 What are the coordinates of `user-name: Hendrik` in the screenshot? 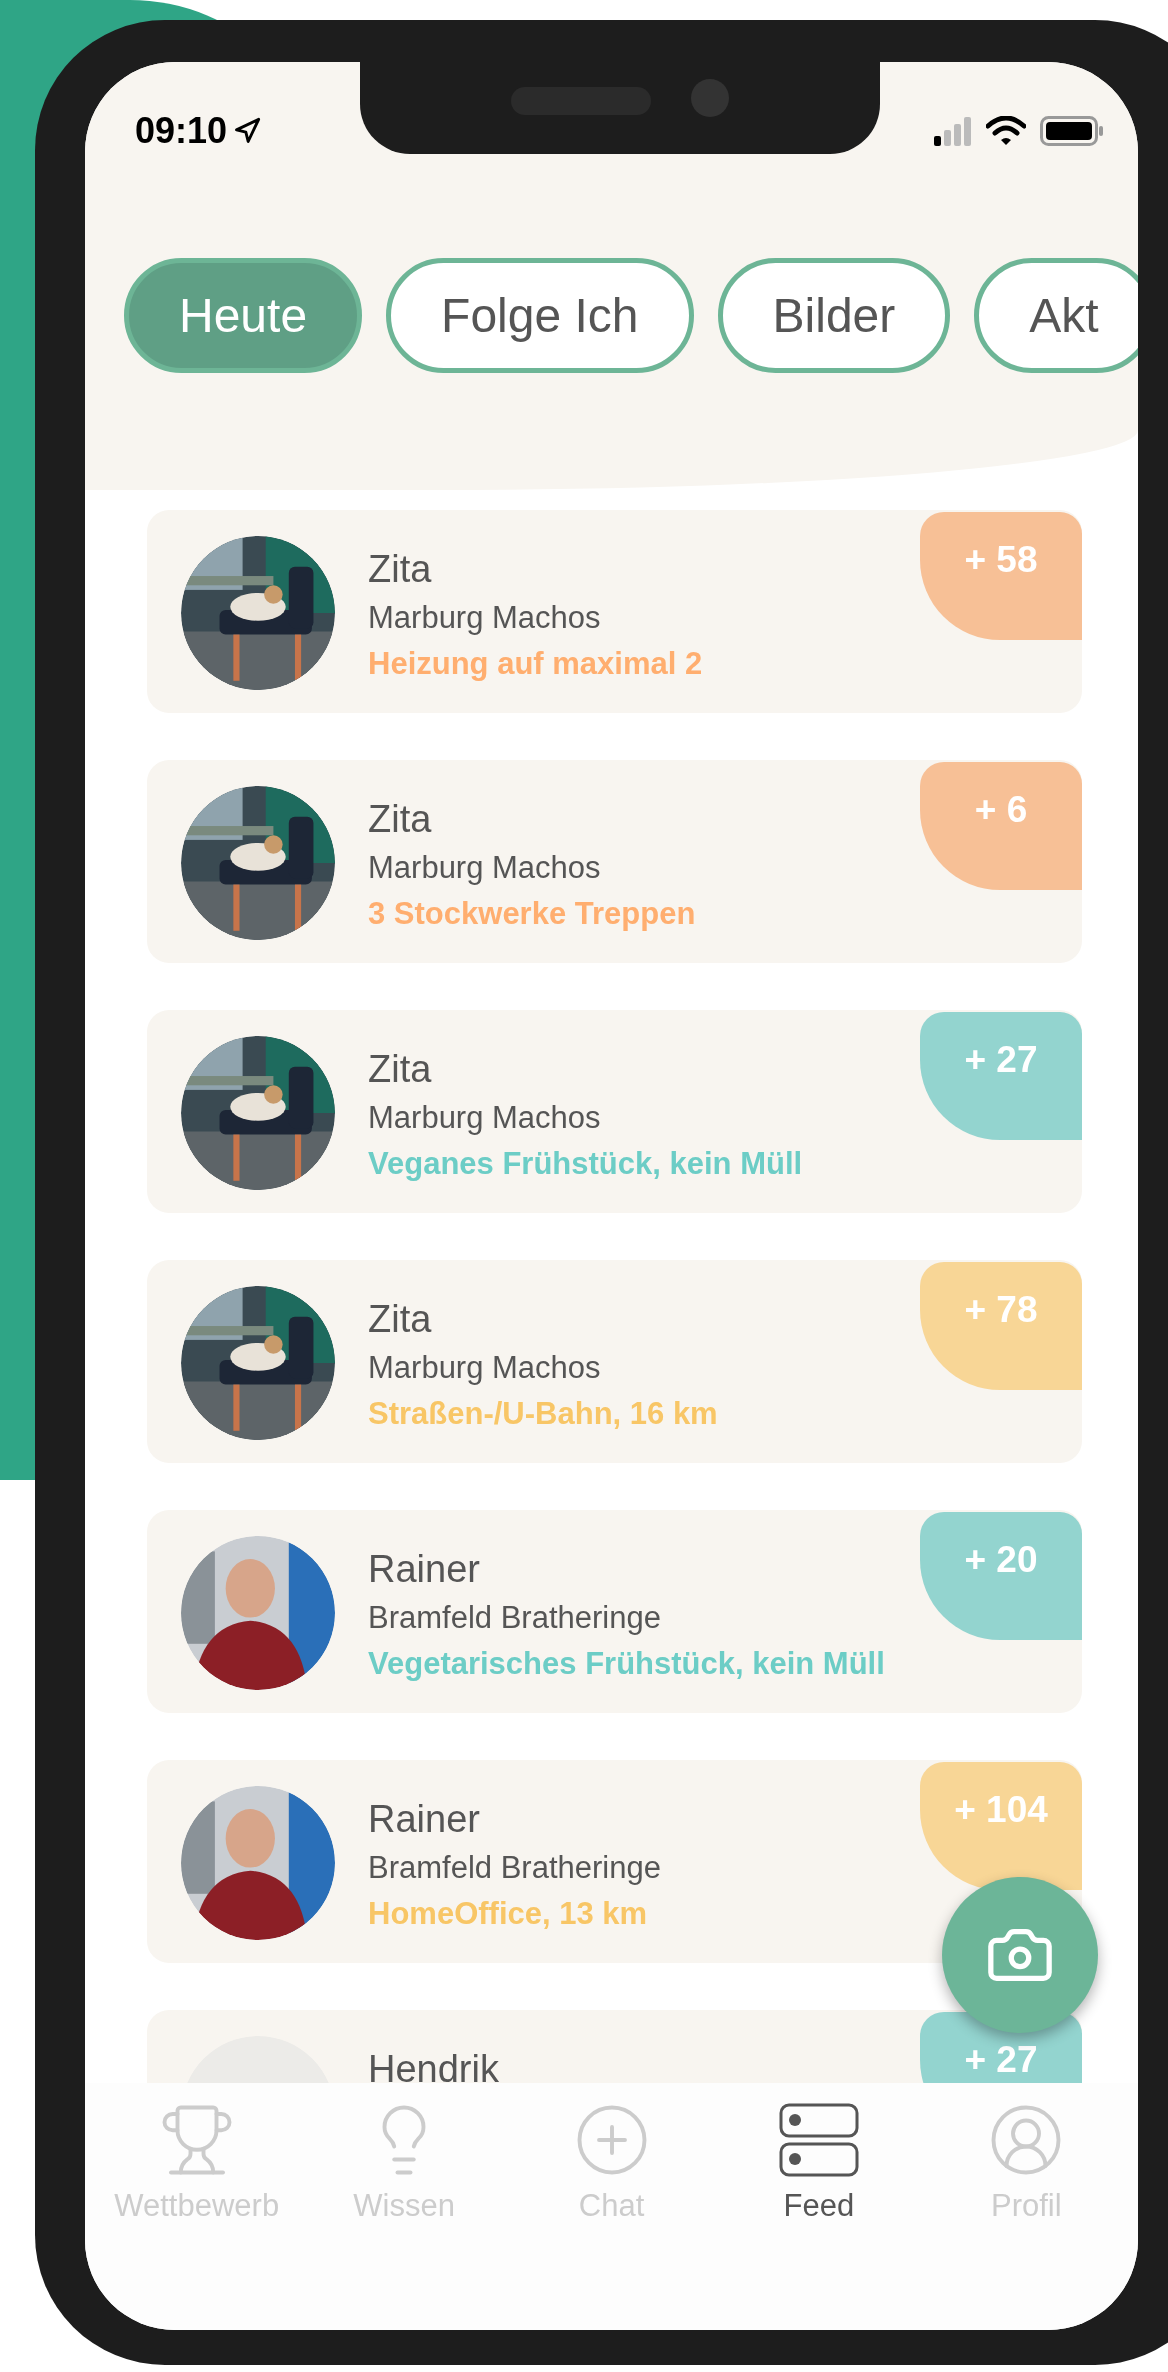 It's located at (433, 2065).